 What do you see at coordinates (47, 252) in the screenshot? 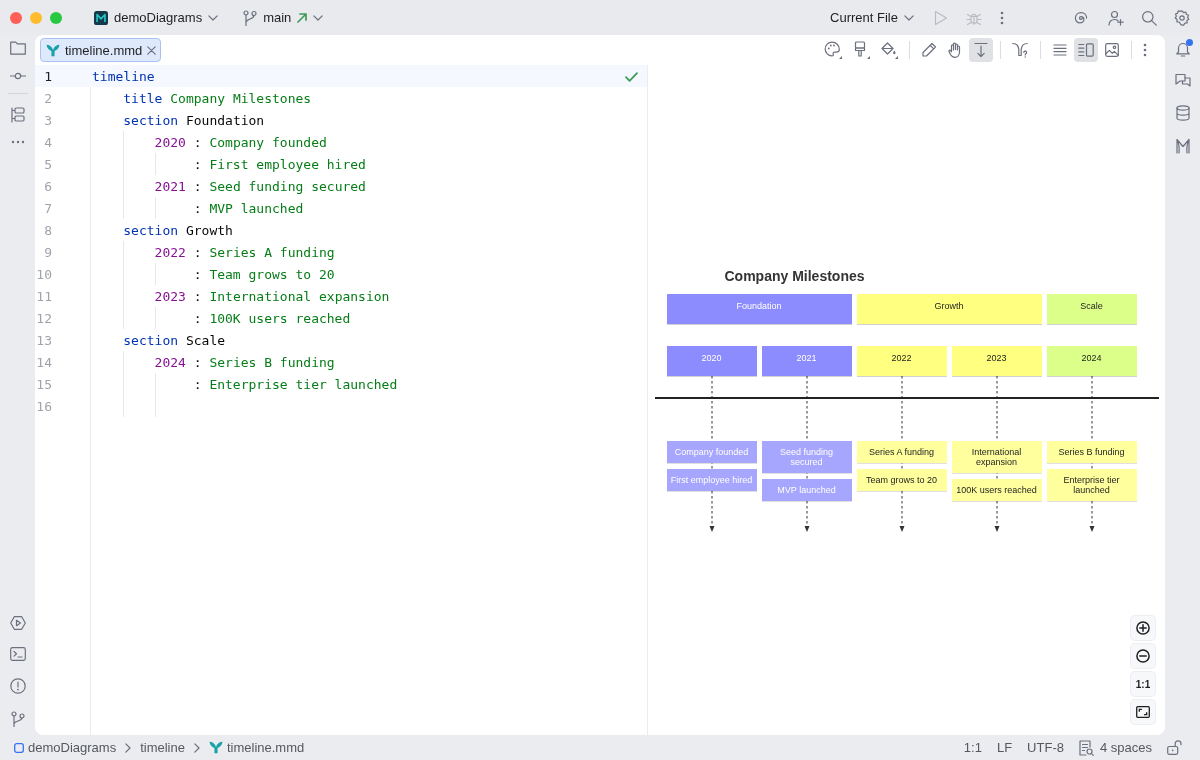
I see `line-number: 9` at bounding box center [47, 252].